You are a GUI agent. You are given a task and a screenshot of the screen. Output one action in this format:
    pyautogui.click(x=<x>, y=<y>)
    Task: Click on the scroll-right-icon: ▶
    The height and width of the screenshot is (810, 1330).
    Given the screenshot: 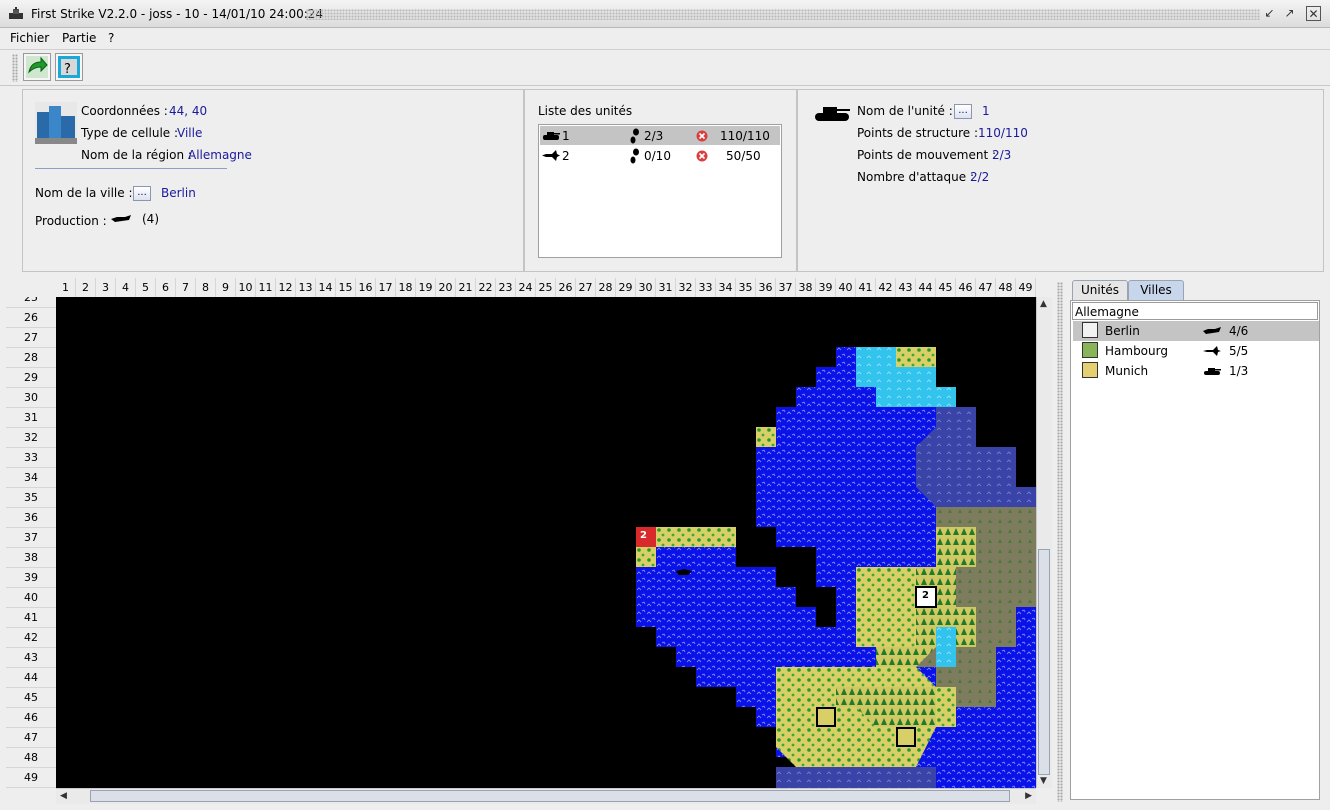 What is the action you would take?
    pyautogui.click(x=1028, y=796)
    